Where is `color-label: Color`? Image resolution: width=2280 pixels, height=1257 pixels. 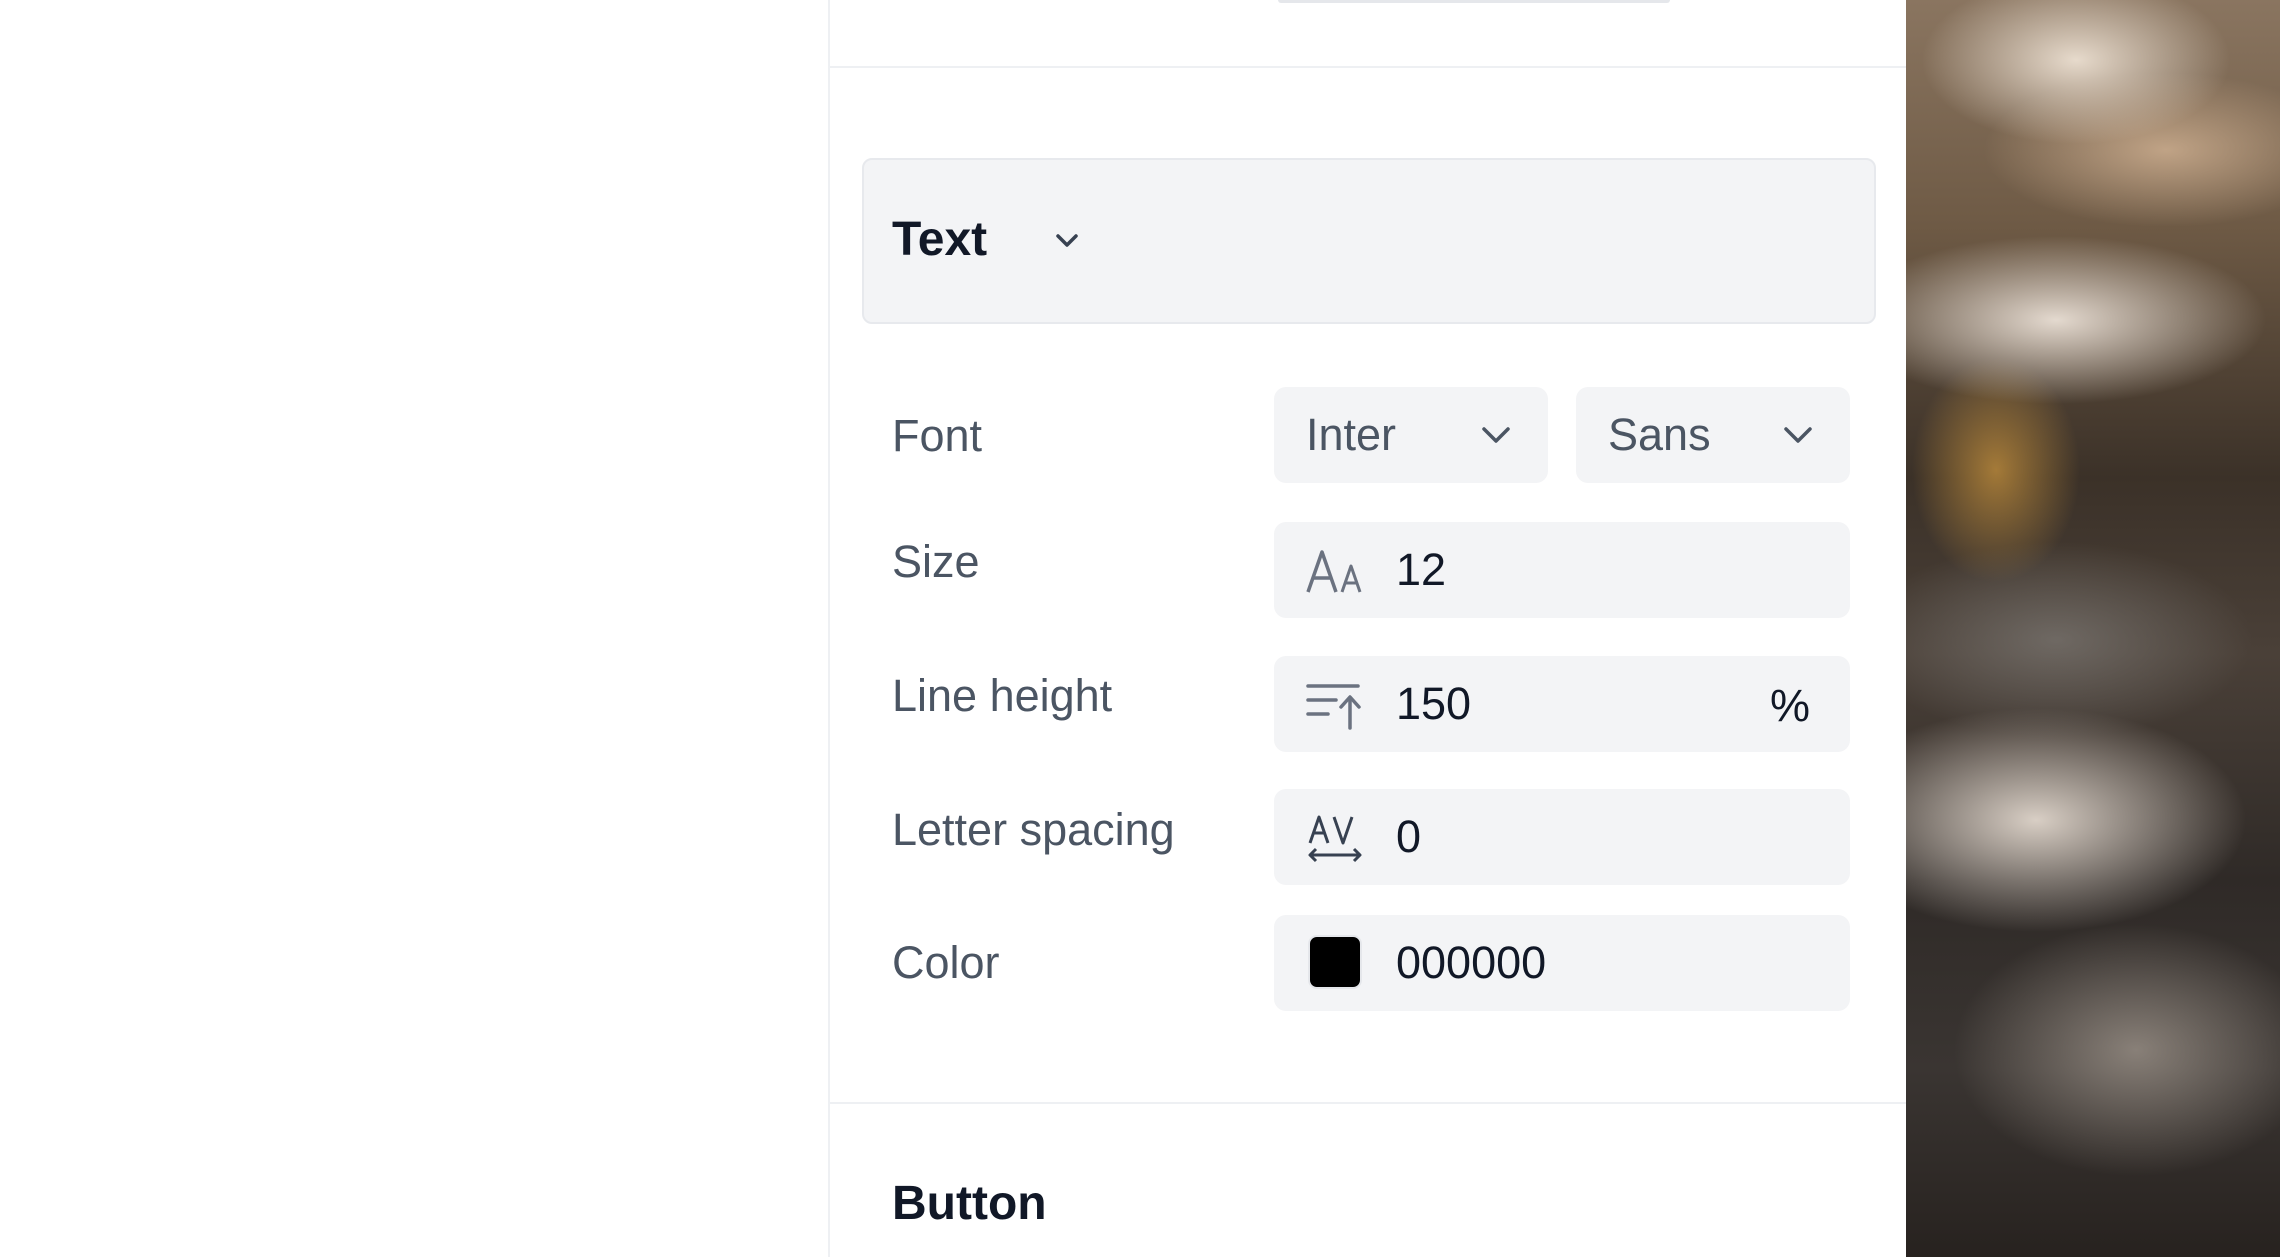 color-label: Color is located at coordinates (946, 962).